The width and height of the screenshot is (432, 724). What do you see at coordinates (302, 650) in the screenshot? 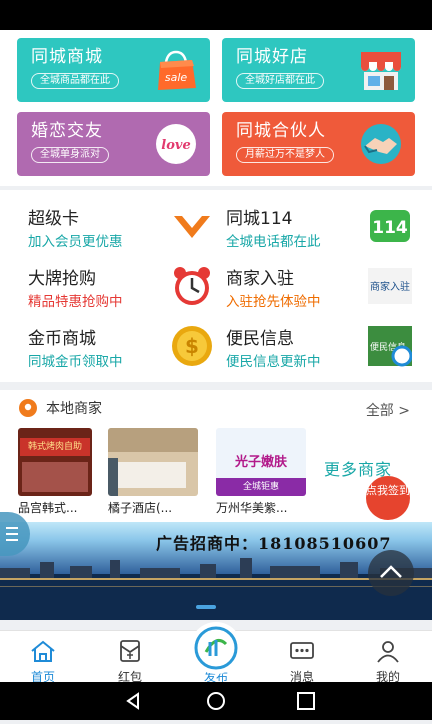
I see `message-icon` at bounding box center [302, 650].